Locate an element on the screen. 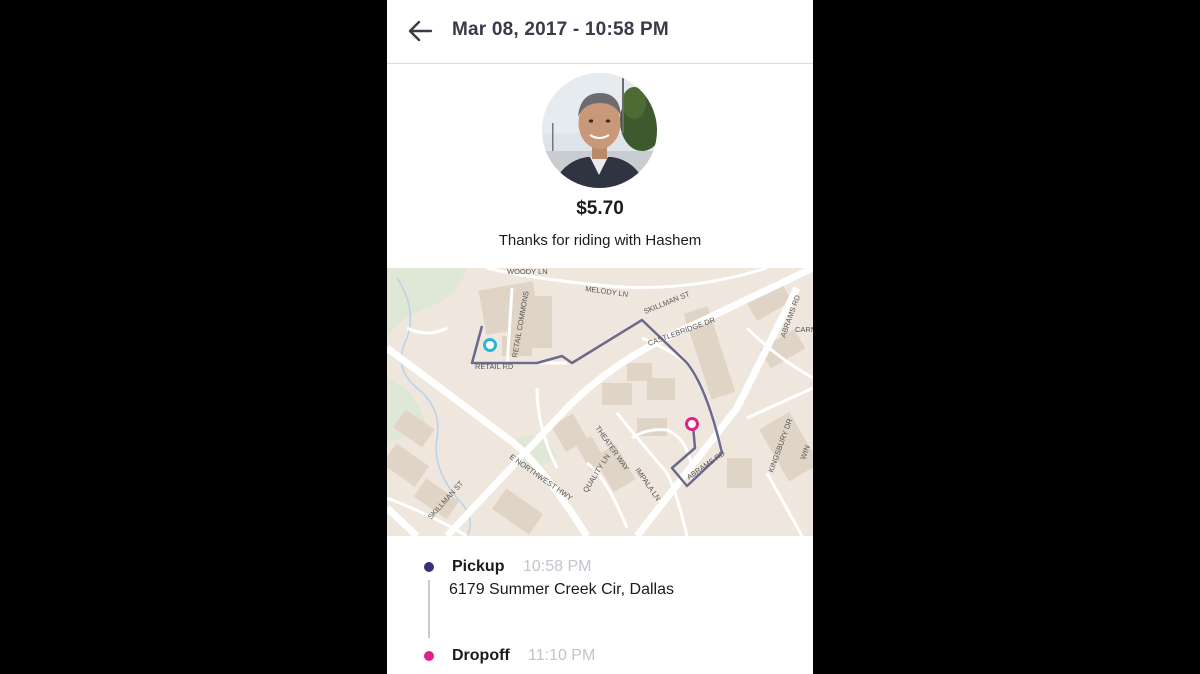 The width and height of the screenshot is (1200, 674). street-label: IMPALA LN is located at coordinates (647, 484).